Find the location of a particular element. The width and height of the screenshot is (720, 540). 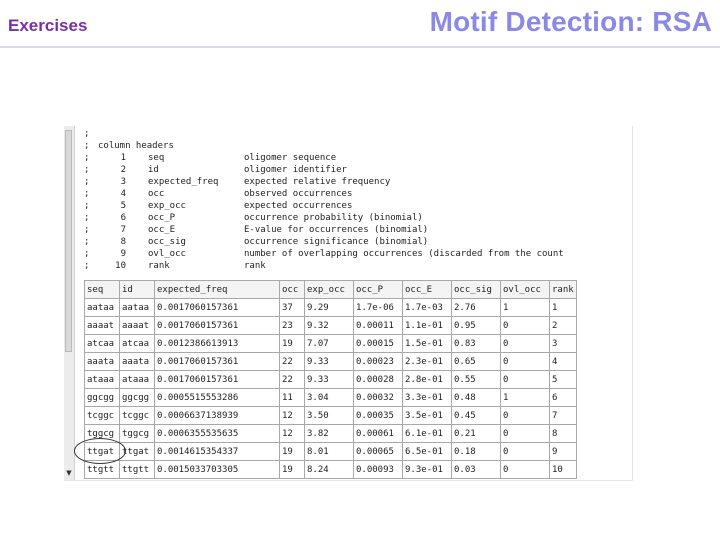

table-cell: 7.07 is located at coordinates (329, 343).